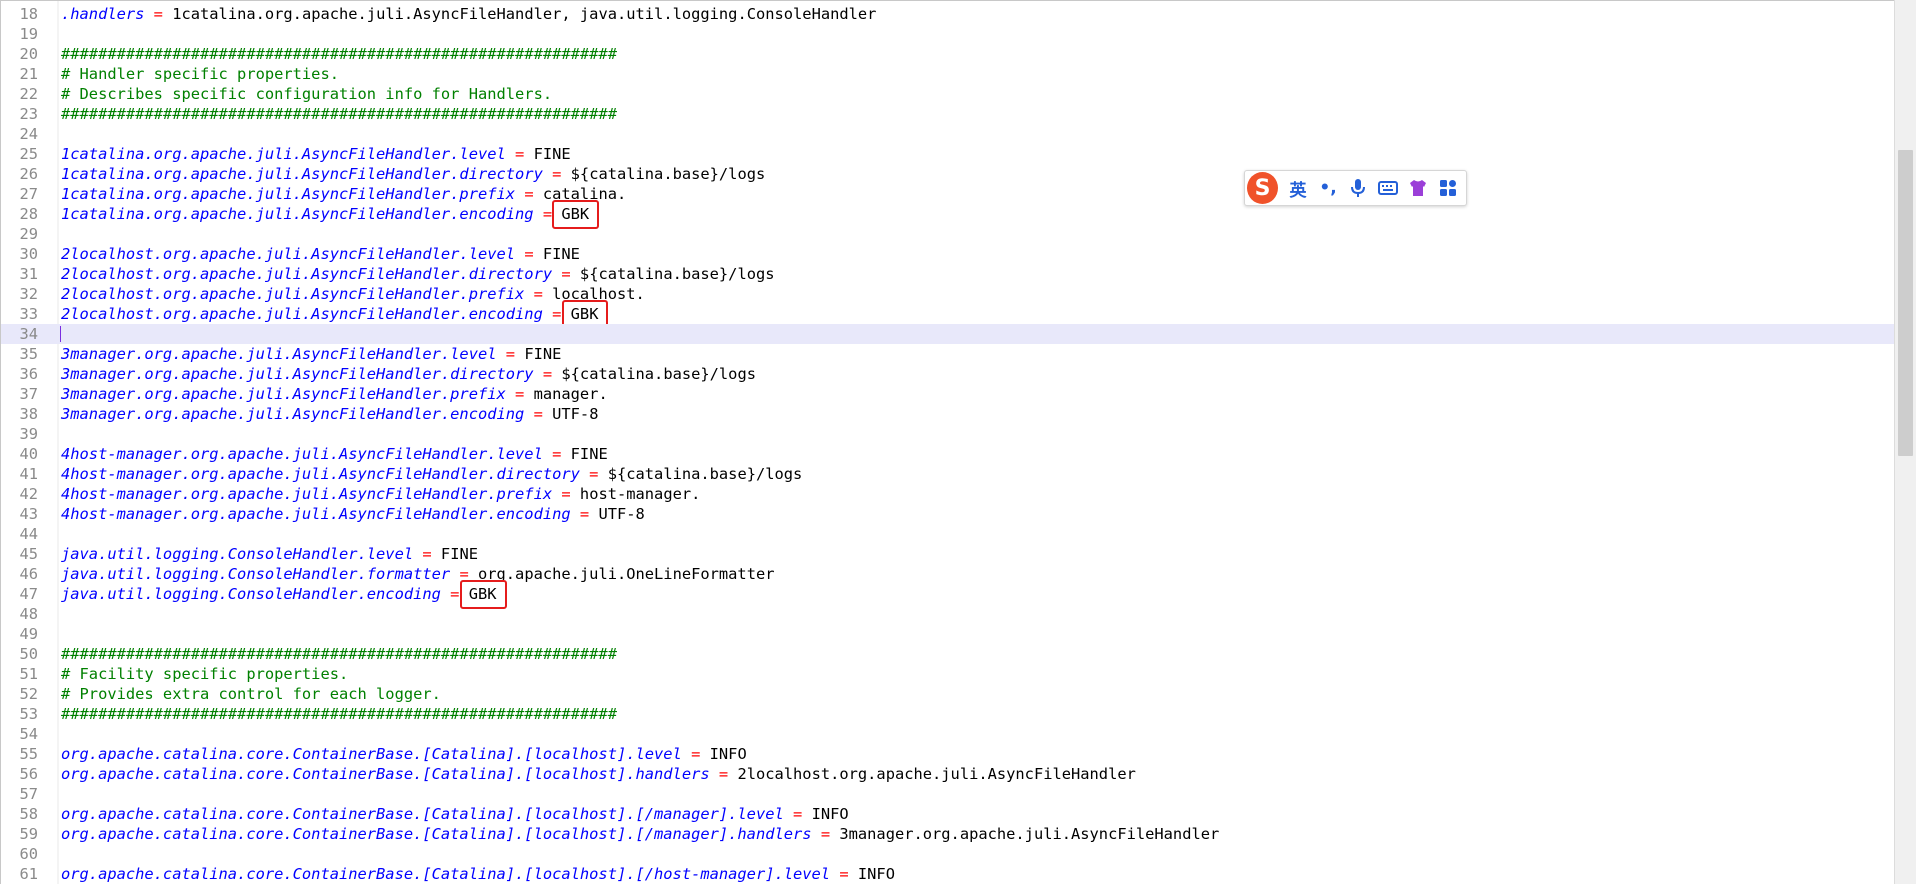 The width and height of the screenshot is (1916, 884). Describe the element at coordinates (947, 34) in the screenshot. I see `code-line: 19` at that location.